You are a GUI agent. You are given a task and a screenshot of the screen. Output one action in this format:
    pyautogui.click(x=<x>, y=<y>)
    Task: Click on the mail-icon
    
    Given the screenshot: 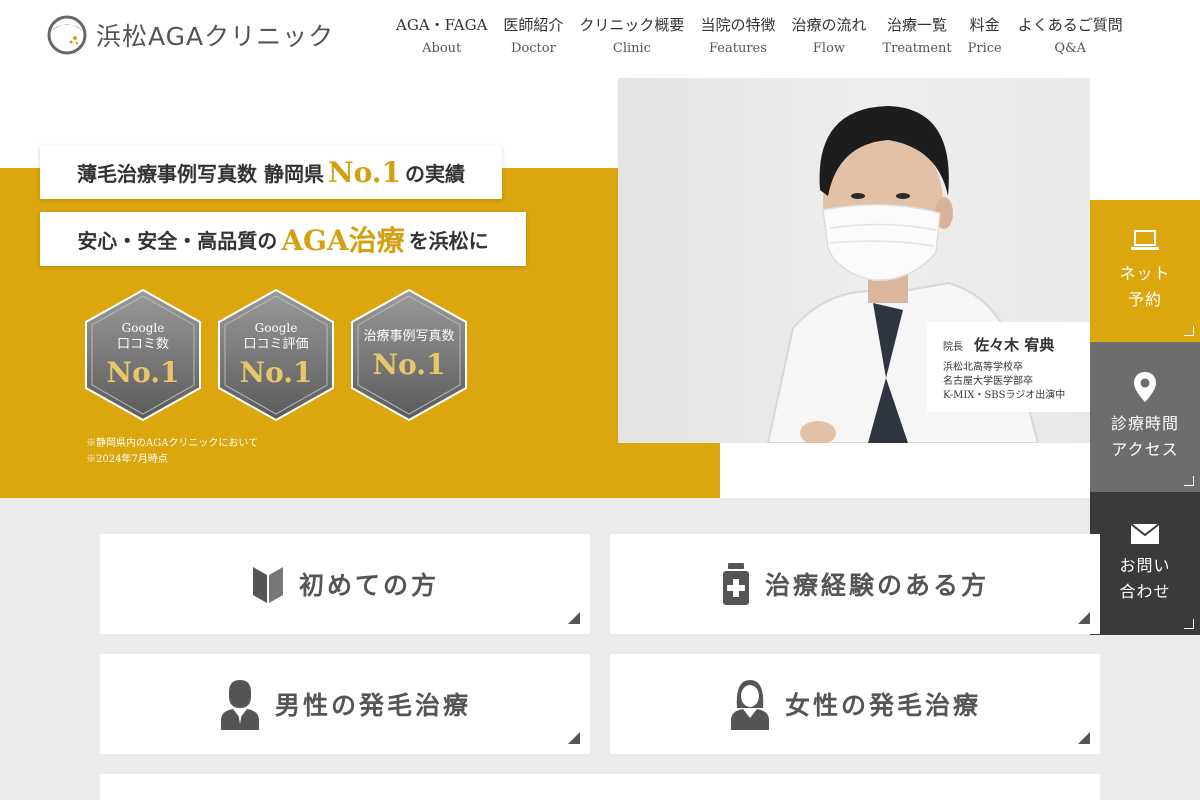 What is the action you would take?
    pyautogui.click(x=1145, y=533)
    